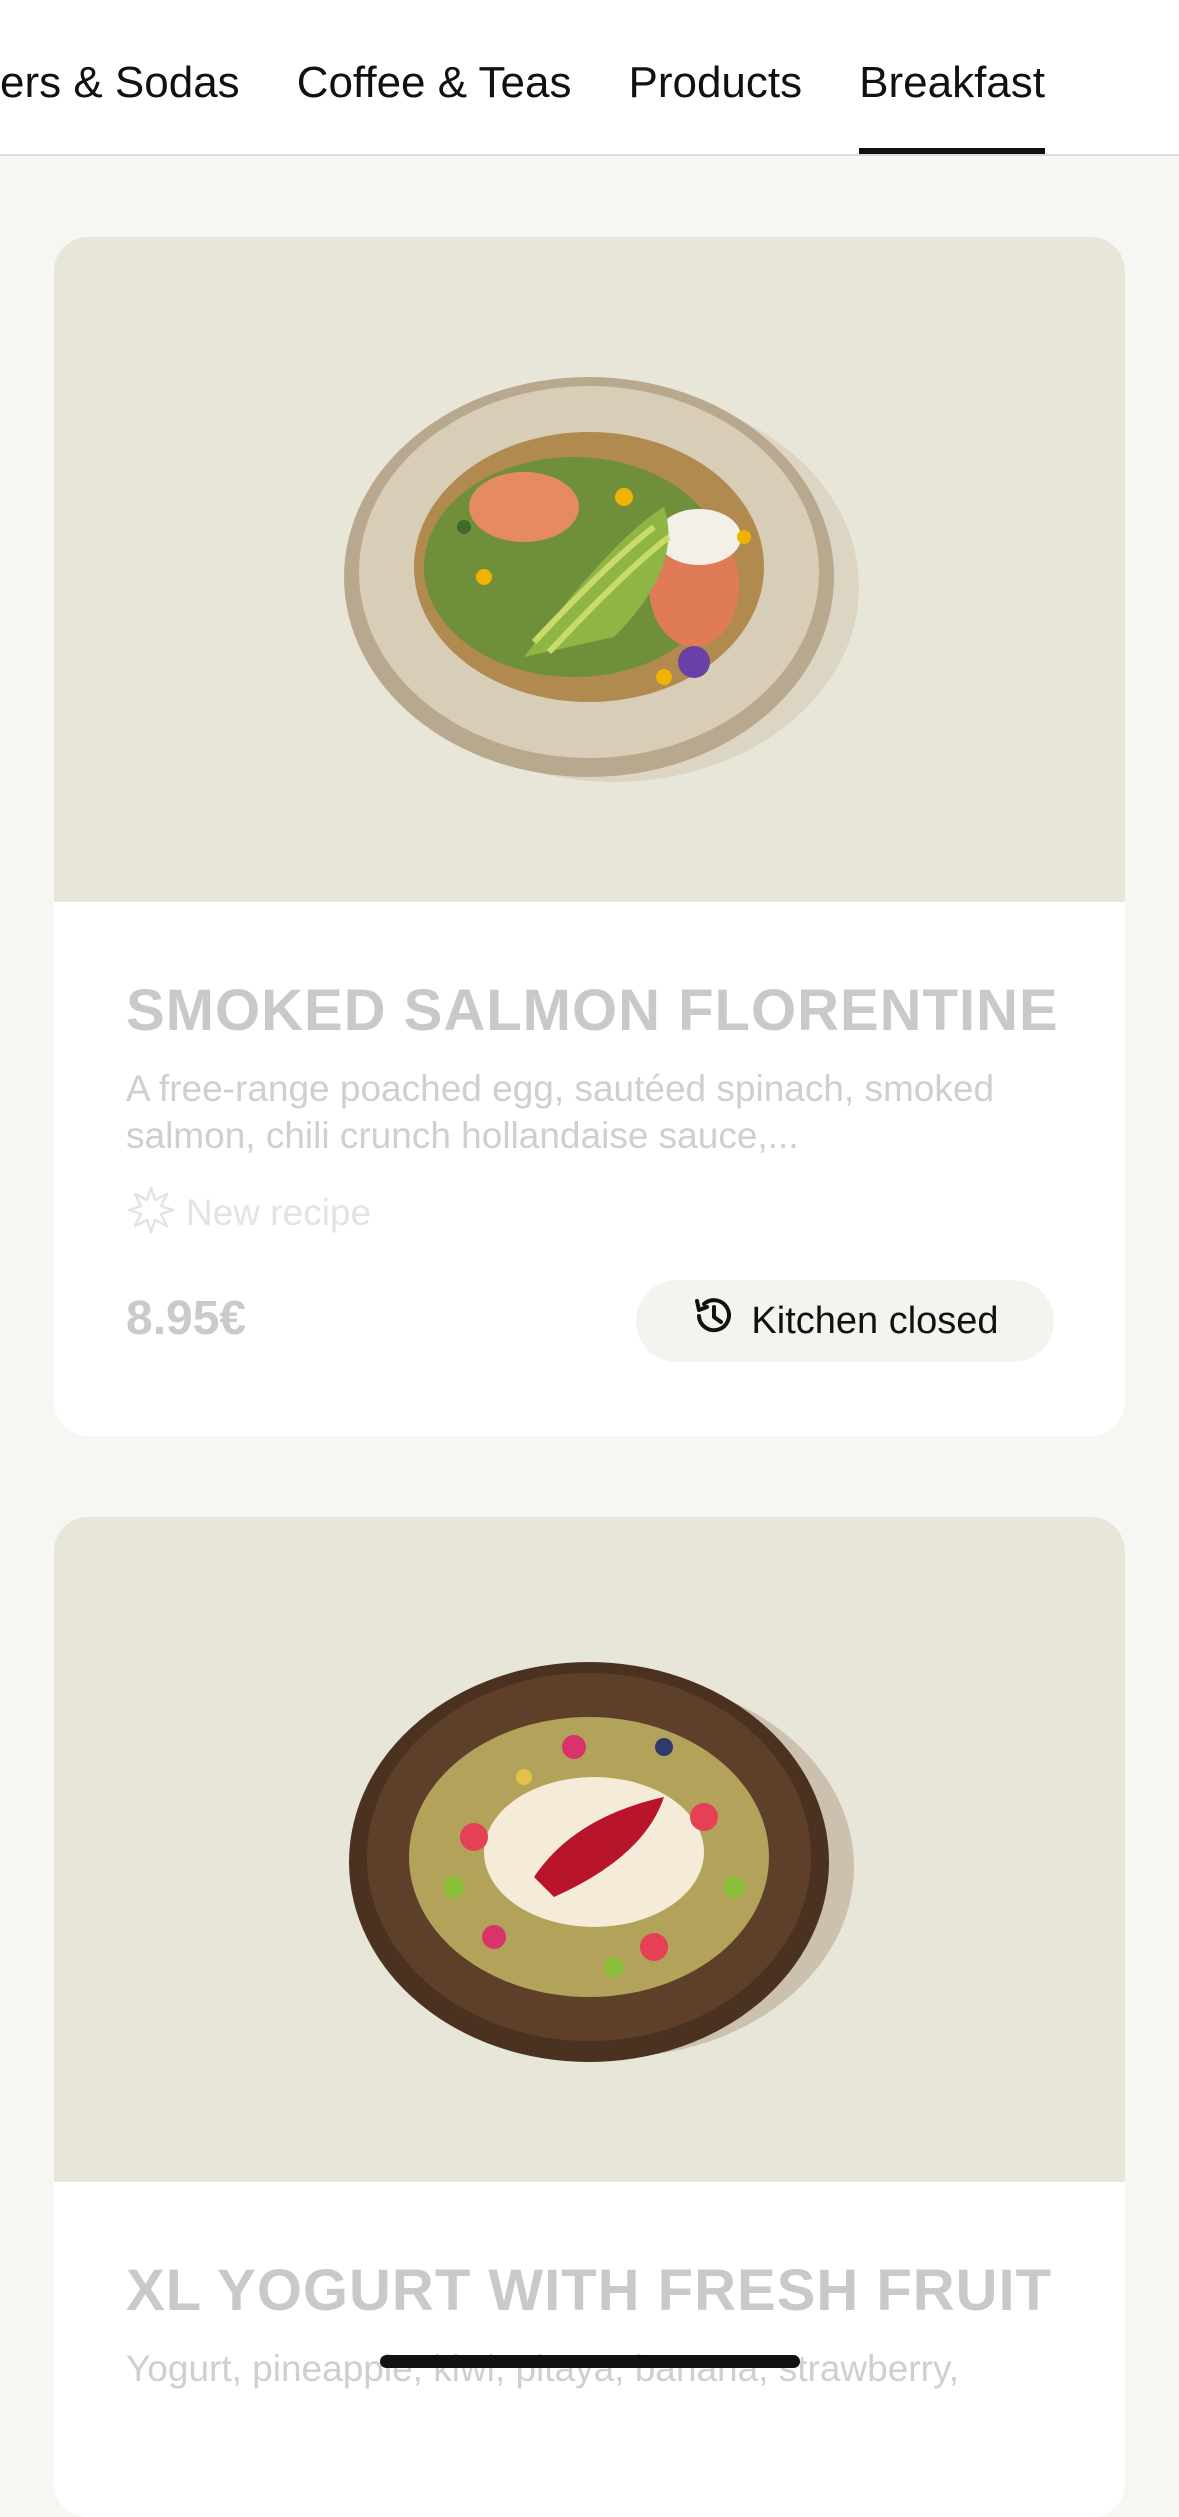  What do you see at coordinates (151, 1212) in the screenshot?
I see `sparkle-icon` at bounding box center [151, 1212].